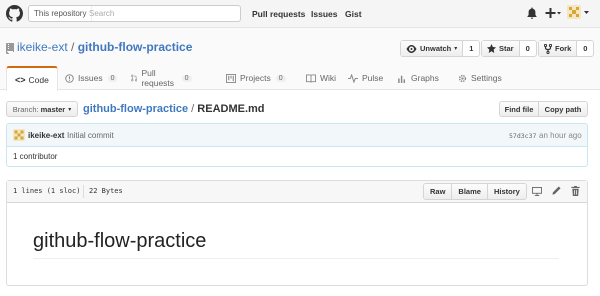 The height and width of the screenshot is (296, 600). I want to click on watch-label: Unwatch, so click(436, 48).